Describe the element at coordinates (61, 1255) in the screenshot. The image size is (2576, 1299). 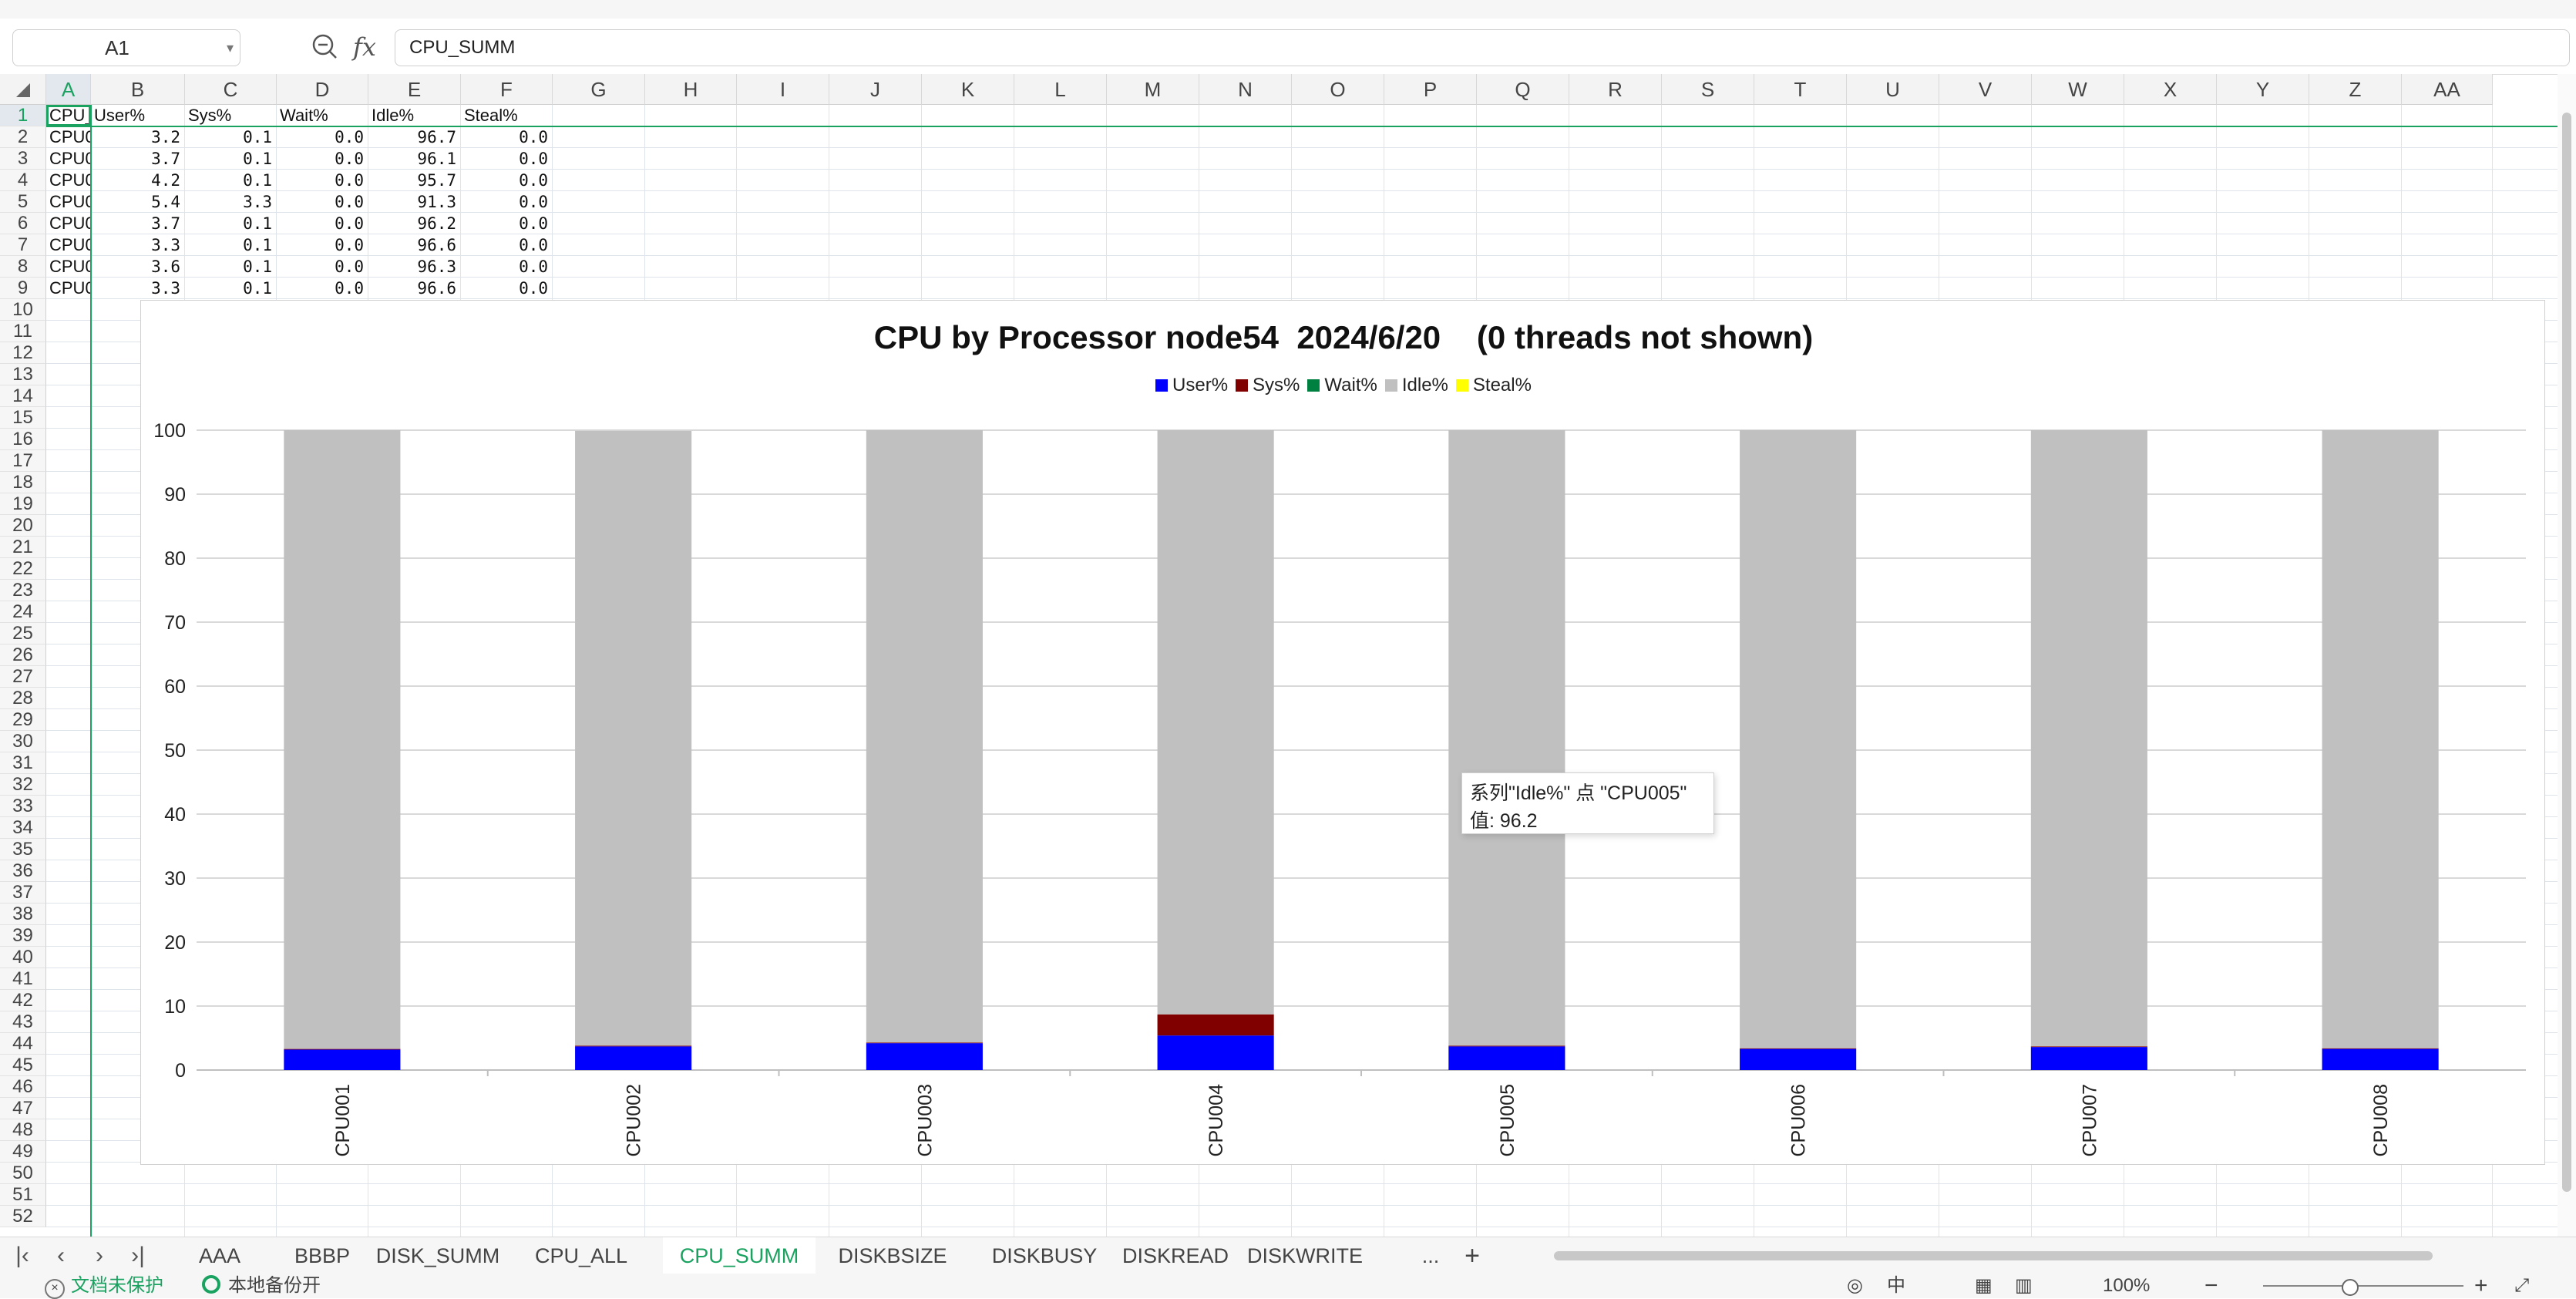
I see `prev-sheet-icon: ‹` at that location.